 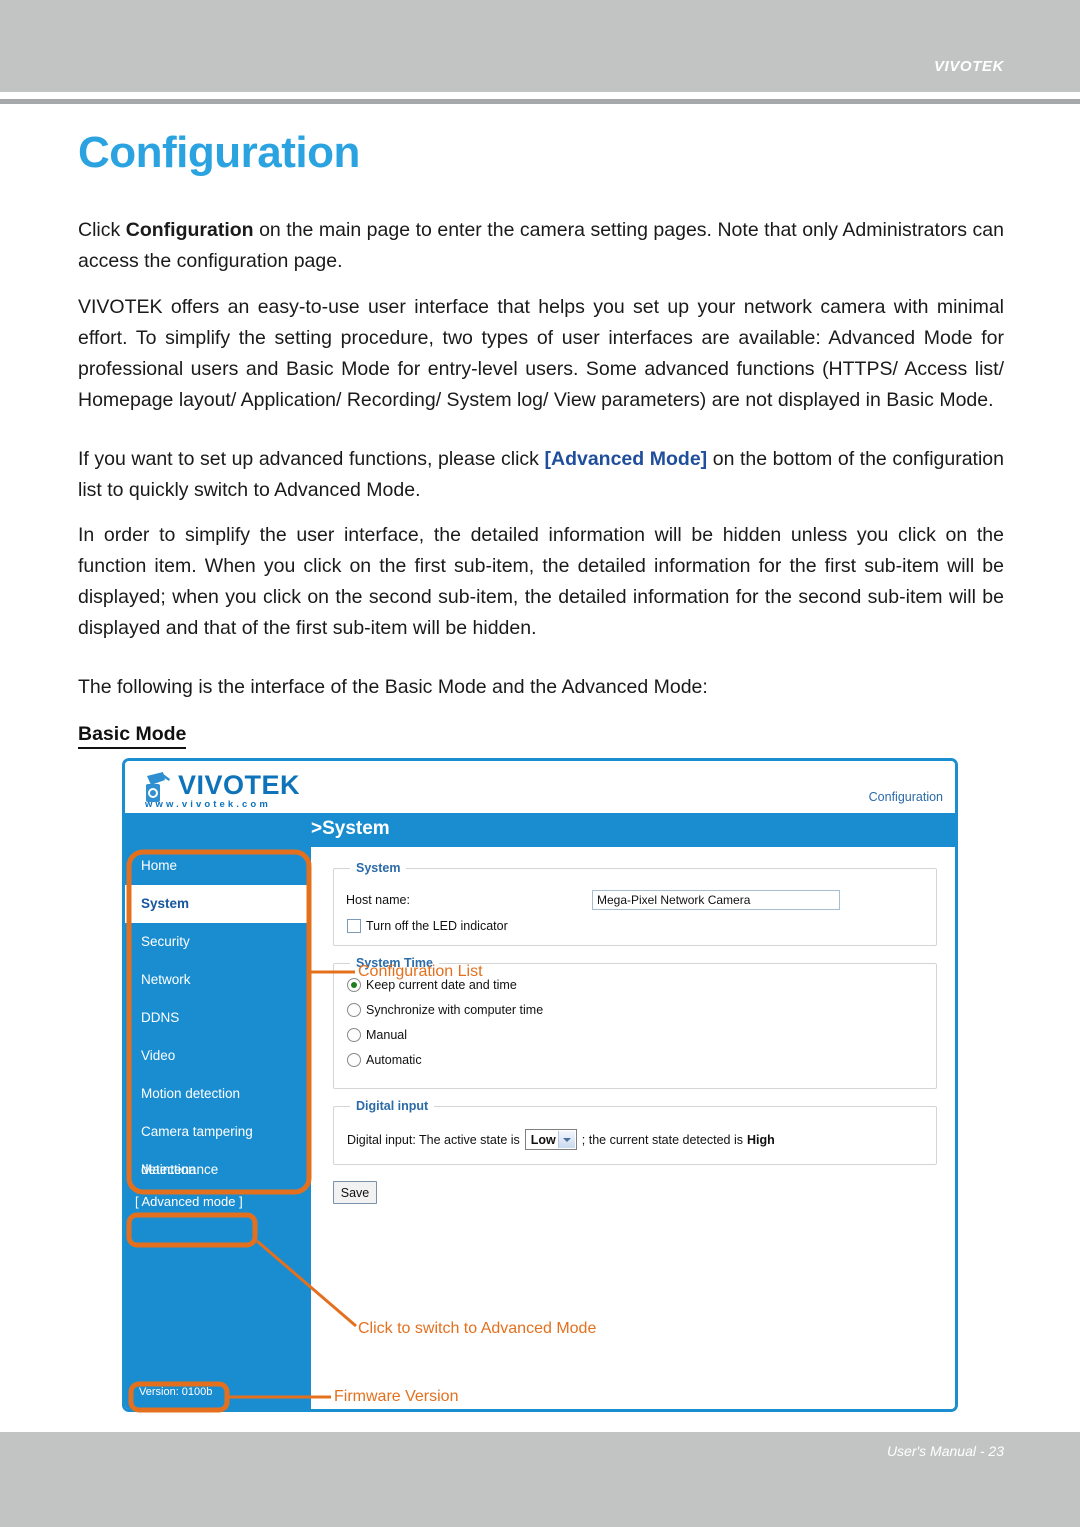 I want to click on breadcrumb: >System, so click(x=350, y=828).